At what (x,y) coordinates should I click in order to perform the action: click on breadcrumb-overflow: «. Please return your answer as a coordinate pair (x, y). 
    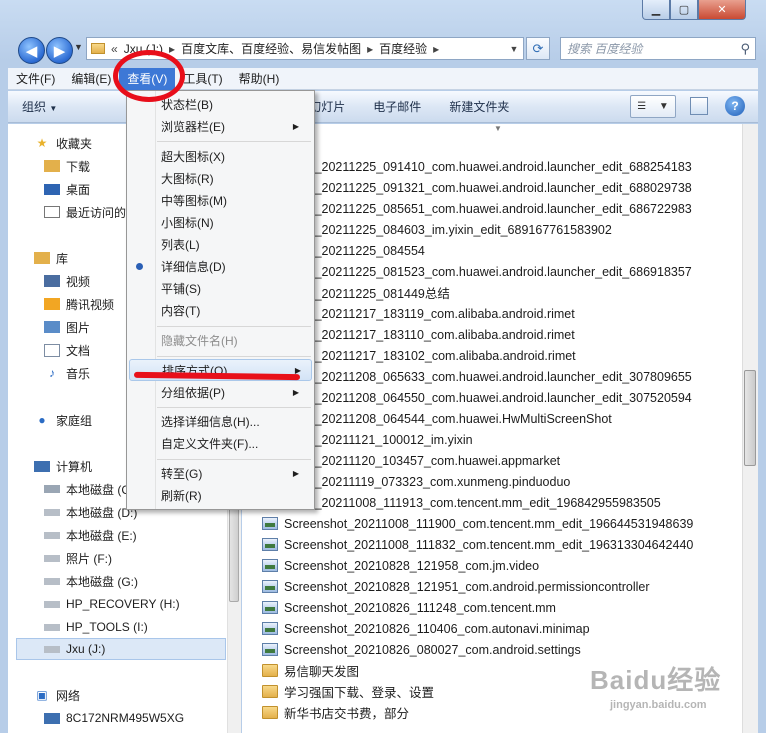
    Looking at the image, I should click on (114, 49).